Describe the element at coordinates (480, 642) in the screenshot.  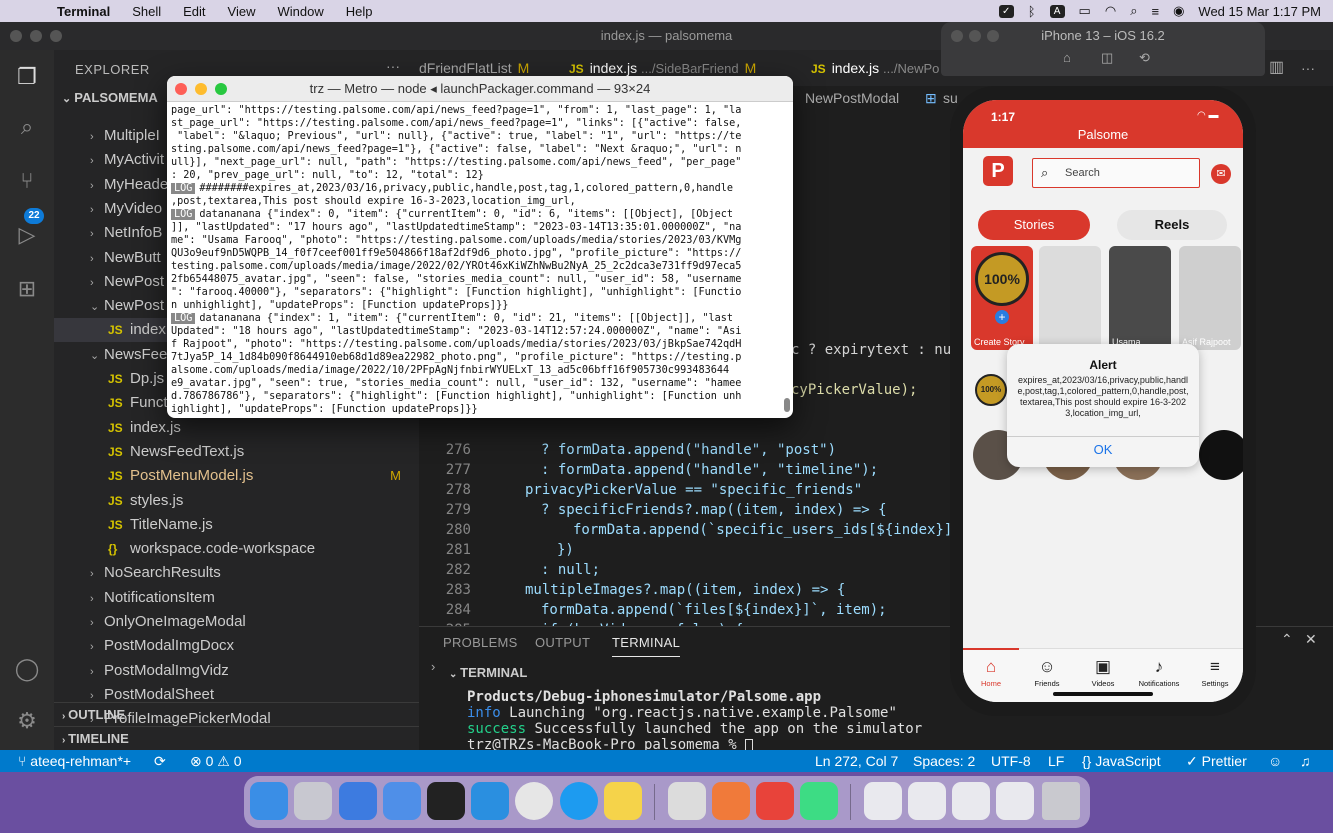
I see `tab-problems: PROBLEMS` at that location.